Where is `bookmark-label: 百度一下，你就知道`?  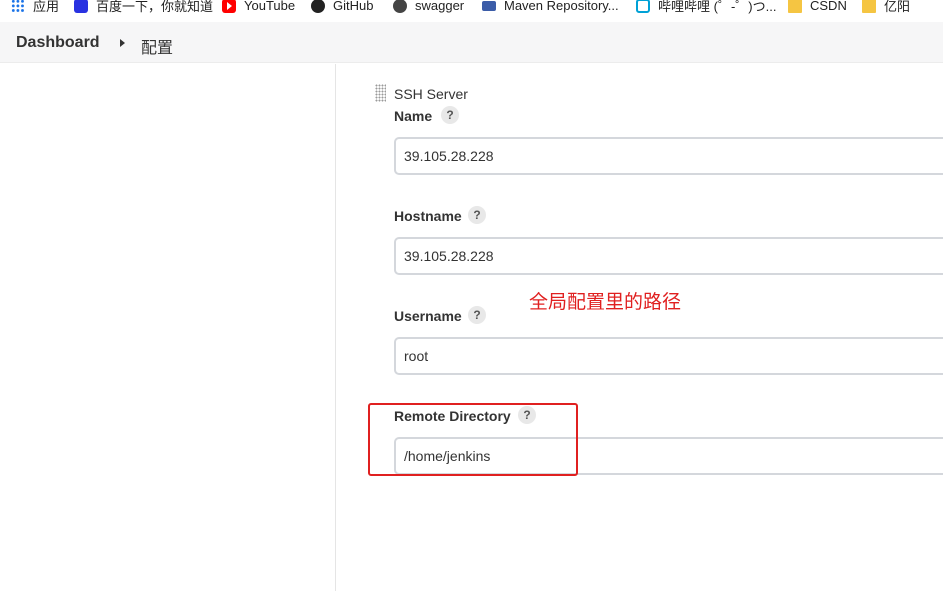
bookmark-label: 百度一下，你就知道 is located at coordinates (155, 7).